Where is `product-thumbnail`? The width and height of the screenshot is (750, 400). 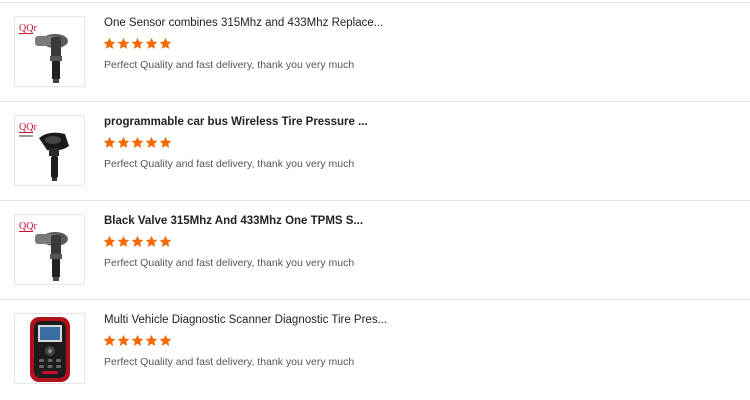
product-thumbnail is located at coordinates (49, 348).